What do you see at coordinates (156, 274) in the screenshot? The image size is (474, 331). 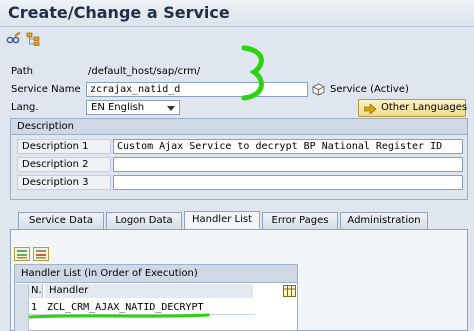 I see `handler-list-title: Handler List (in Order of Execution)` at bounding box center [156, 274].